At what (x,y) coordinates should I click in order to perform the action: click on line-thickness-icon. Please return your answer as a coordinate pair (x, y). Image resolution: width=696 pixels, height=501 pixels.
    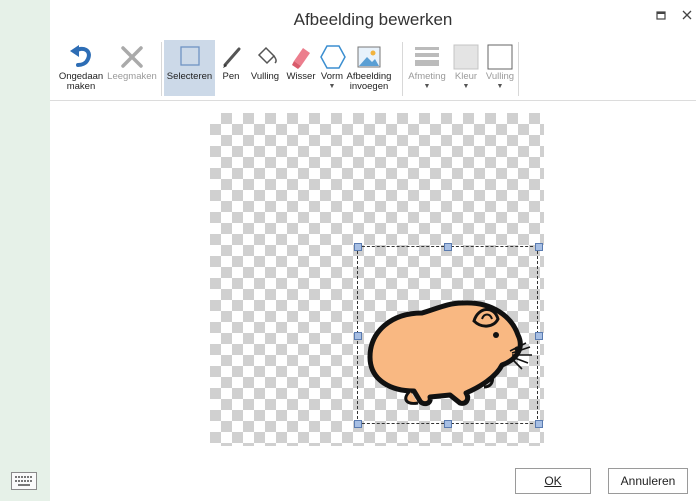
    Looking at the image, I should click on (427, 57).